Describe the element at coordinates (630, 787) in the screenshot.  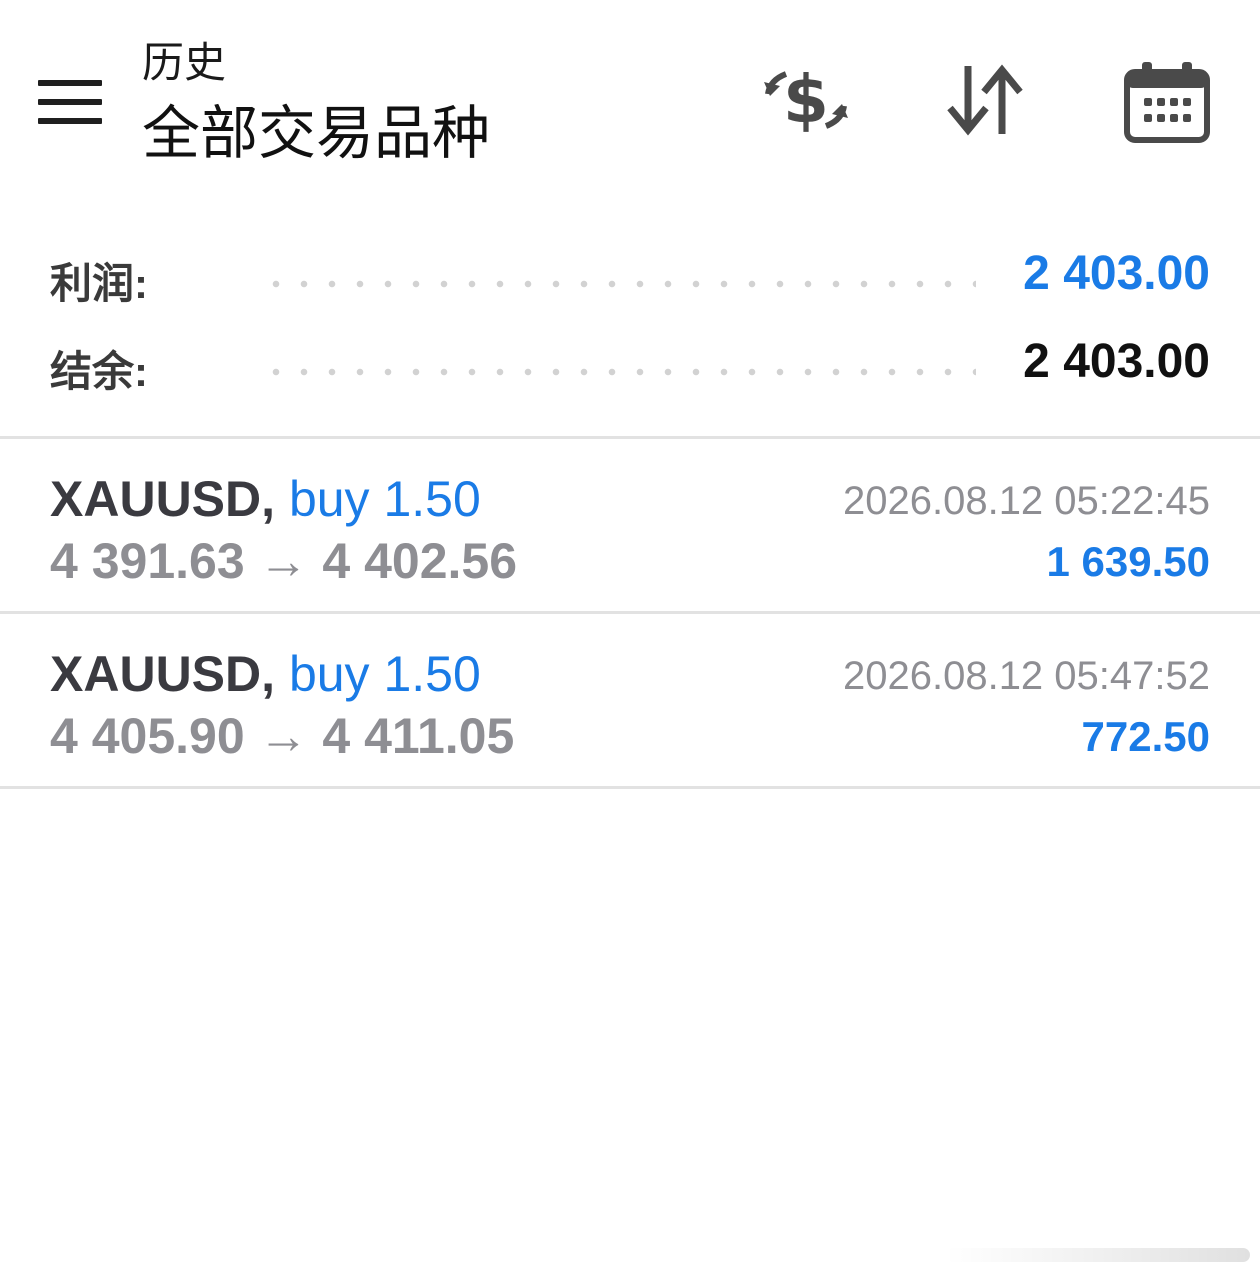
I see `divider` at that location.